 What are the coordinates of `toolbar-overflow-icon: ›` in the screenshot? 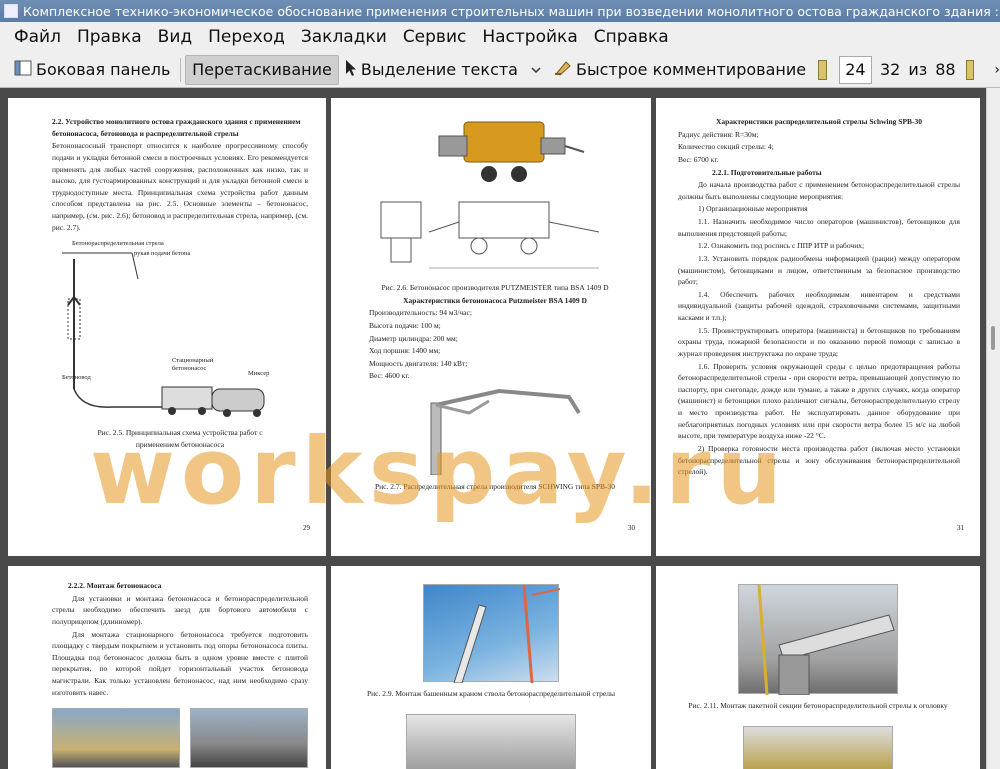 It's located at (997, 70).